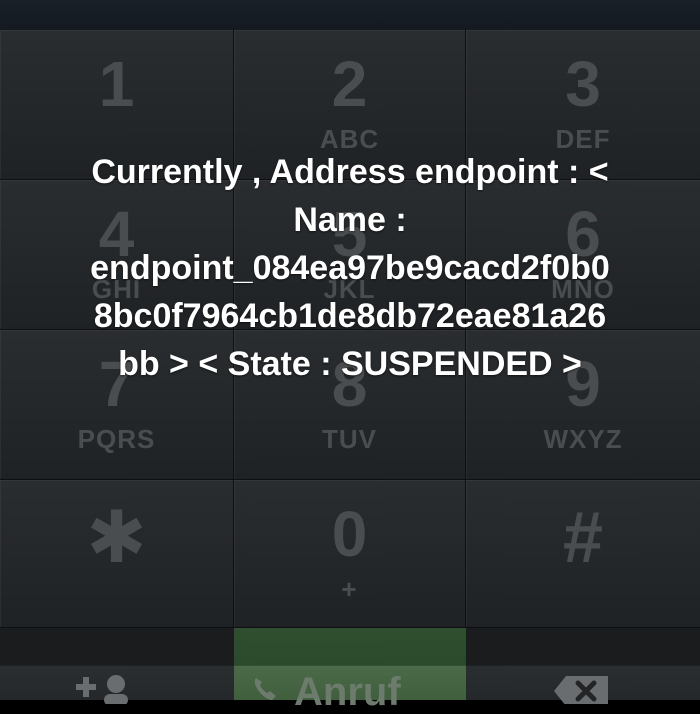 The image size is (700, 714). I want to click on call-button: Anruf, so click(350, 670).